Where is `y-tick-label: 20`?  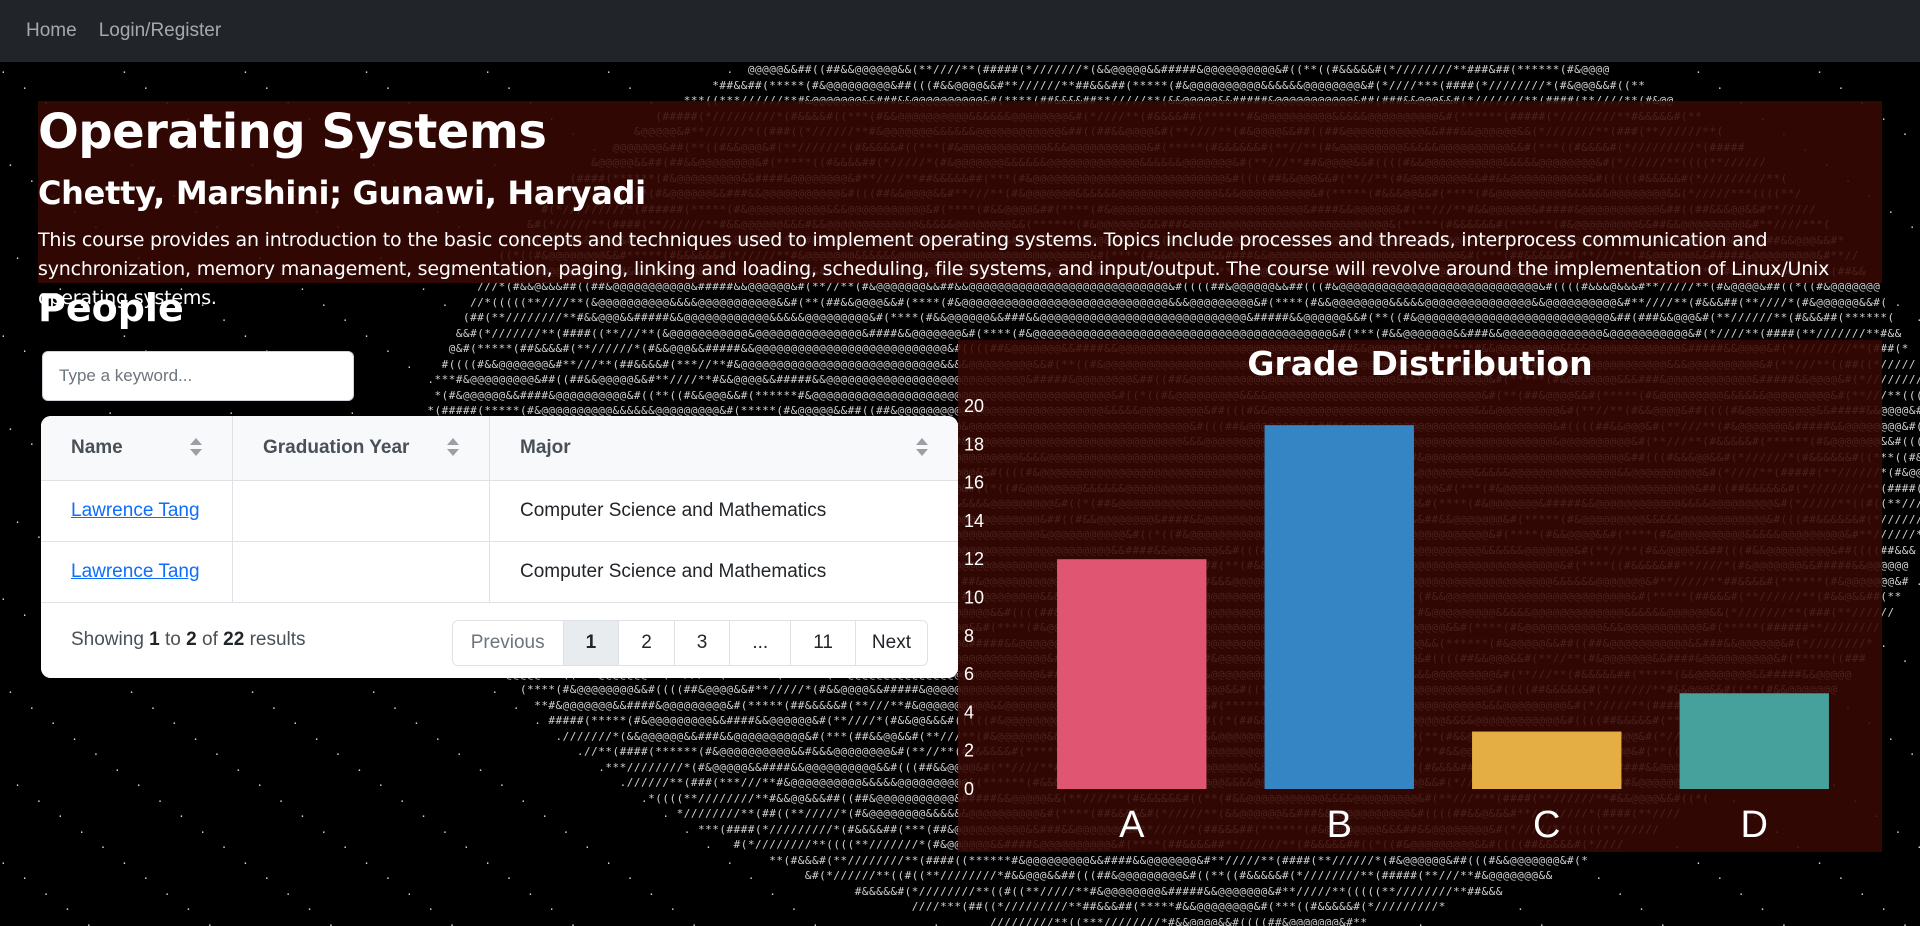 y-tick-label: 20 is located at coordinates (974, 406).